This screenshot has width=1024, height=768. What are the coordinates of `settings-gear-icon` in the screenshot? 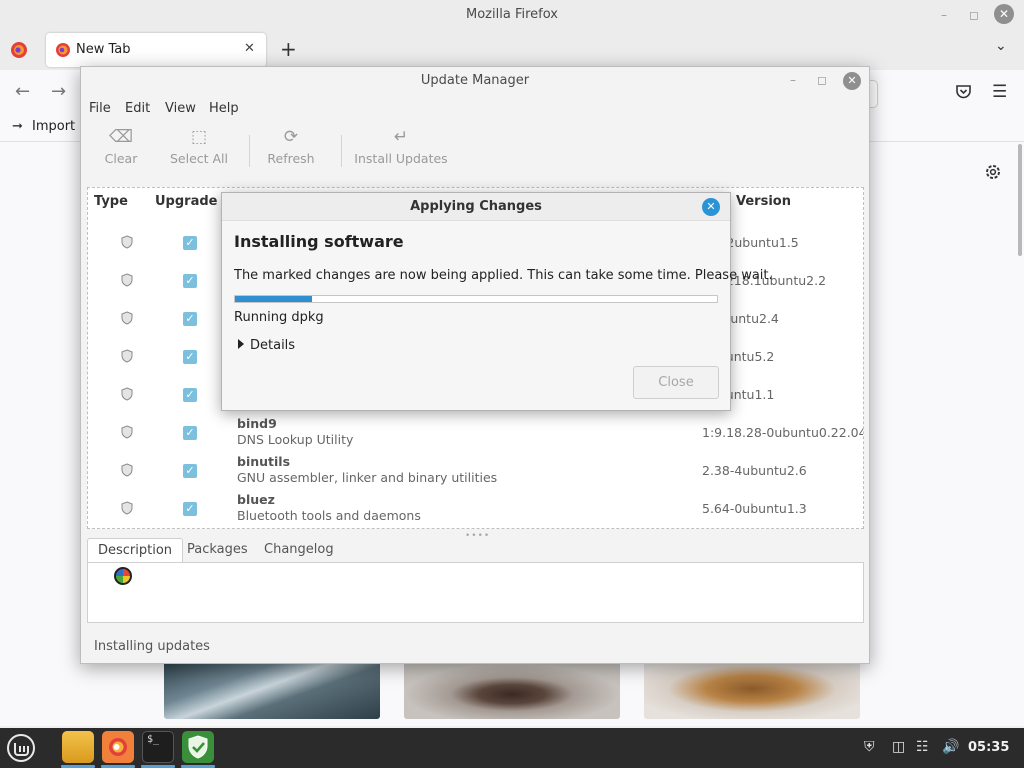 It's located at (993, 172).